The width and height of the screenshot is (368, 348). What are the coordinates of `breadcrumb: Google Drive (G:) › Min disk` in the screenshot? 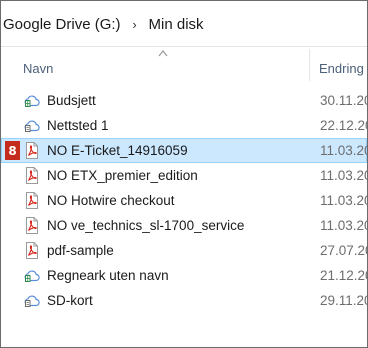 It's located at (103, 24).